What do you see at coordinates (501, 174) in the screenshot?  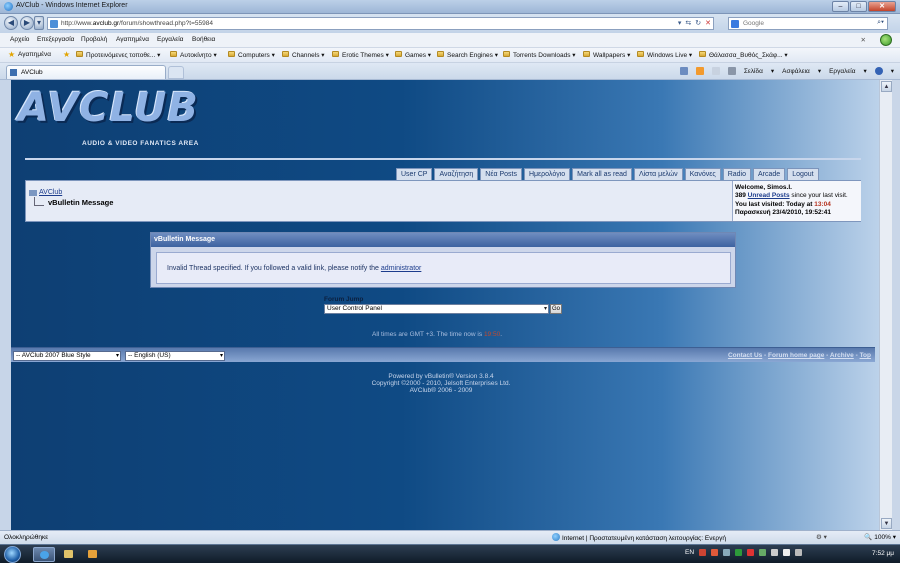 I see `nav-new-posts: Νέα Posts` at bounding box center [501, 174].